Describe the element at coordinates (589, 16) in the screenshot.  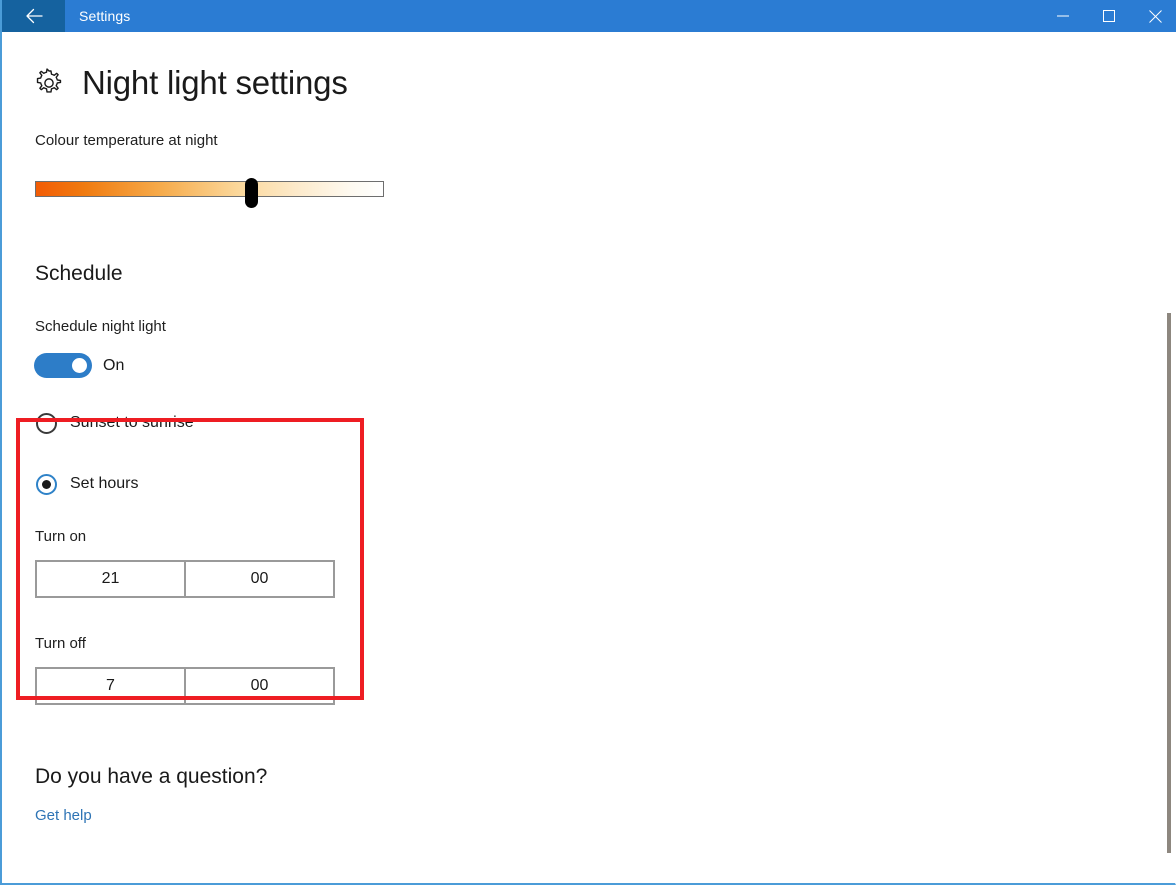
I see `title-bar: Settings` at that location.